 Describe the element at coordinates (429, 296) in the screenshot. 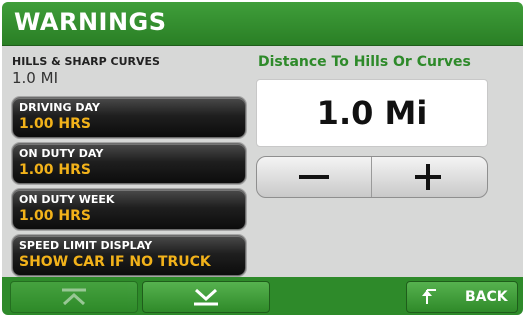

I see `back-arrow-icon` at that location.